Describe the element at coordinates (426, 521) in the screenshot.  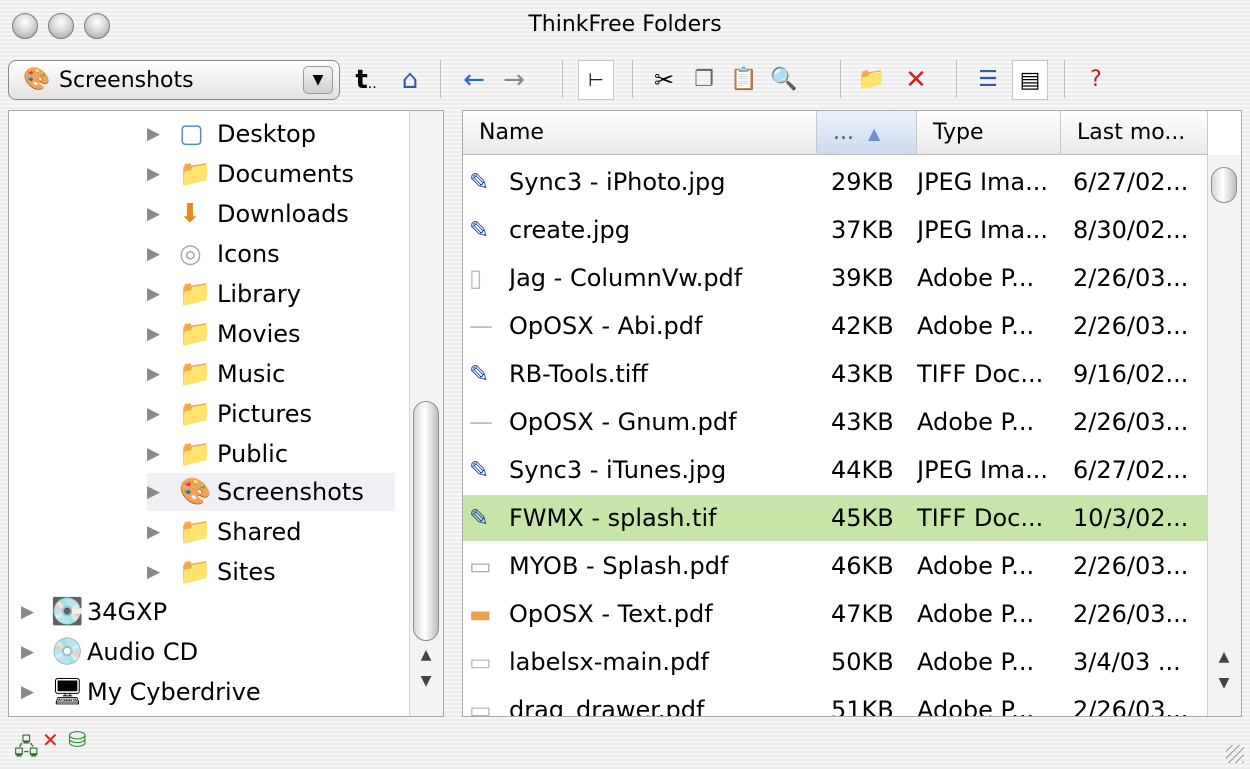
I see `tree-scrollbar-thumb` at that location.